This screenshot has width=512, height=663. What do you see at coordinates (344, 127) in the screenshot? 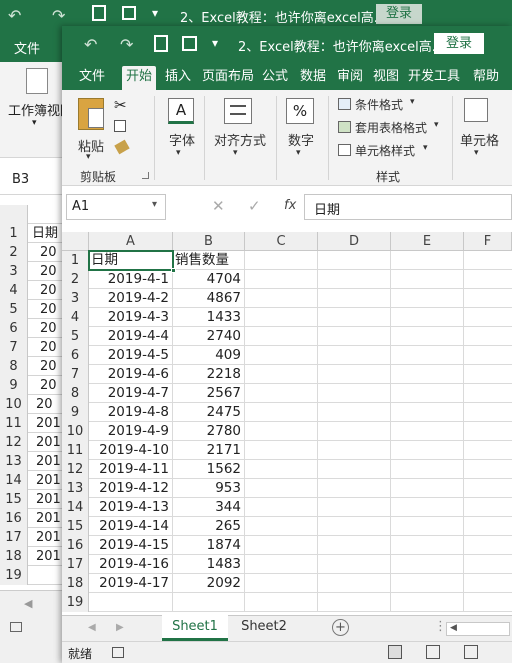
I see `table-format-icon` at bounding box center [344, 127].